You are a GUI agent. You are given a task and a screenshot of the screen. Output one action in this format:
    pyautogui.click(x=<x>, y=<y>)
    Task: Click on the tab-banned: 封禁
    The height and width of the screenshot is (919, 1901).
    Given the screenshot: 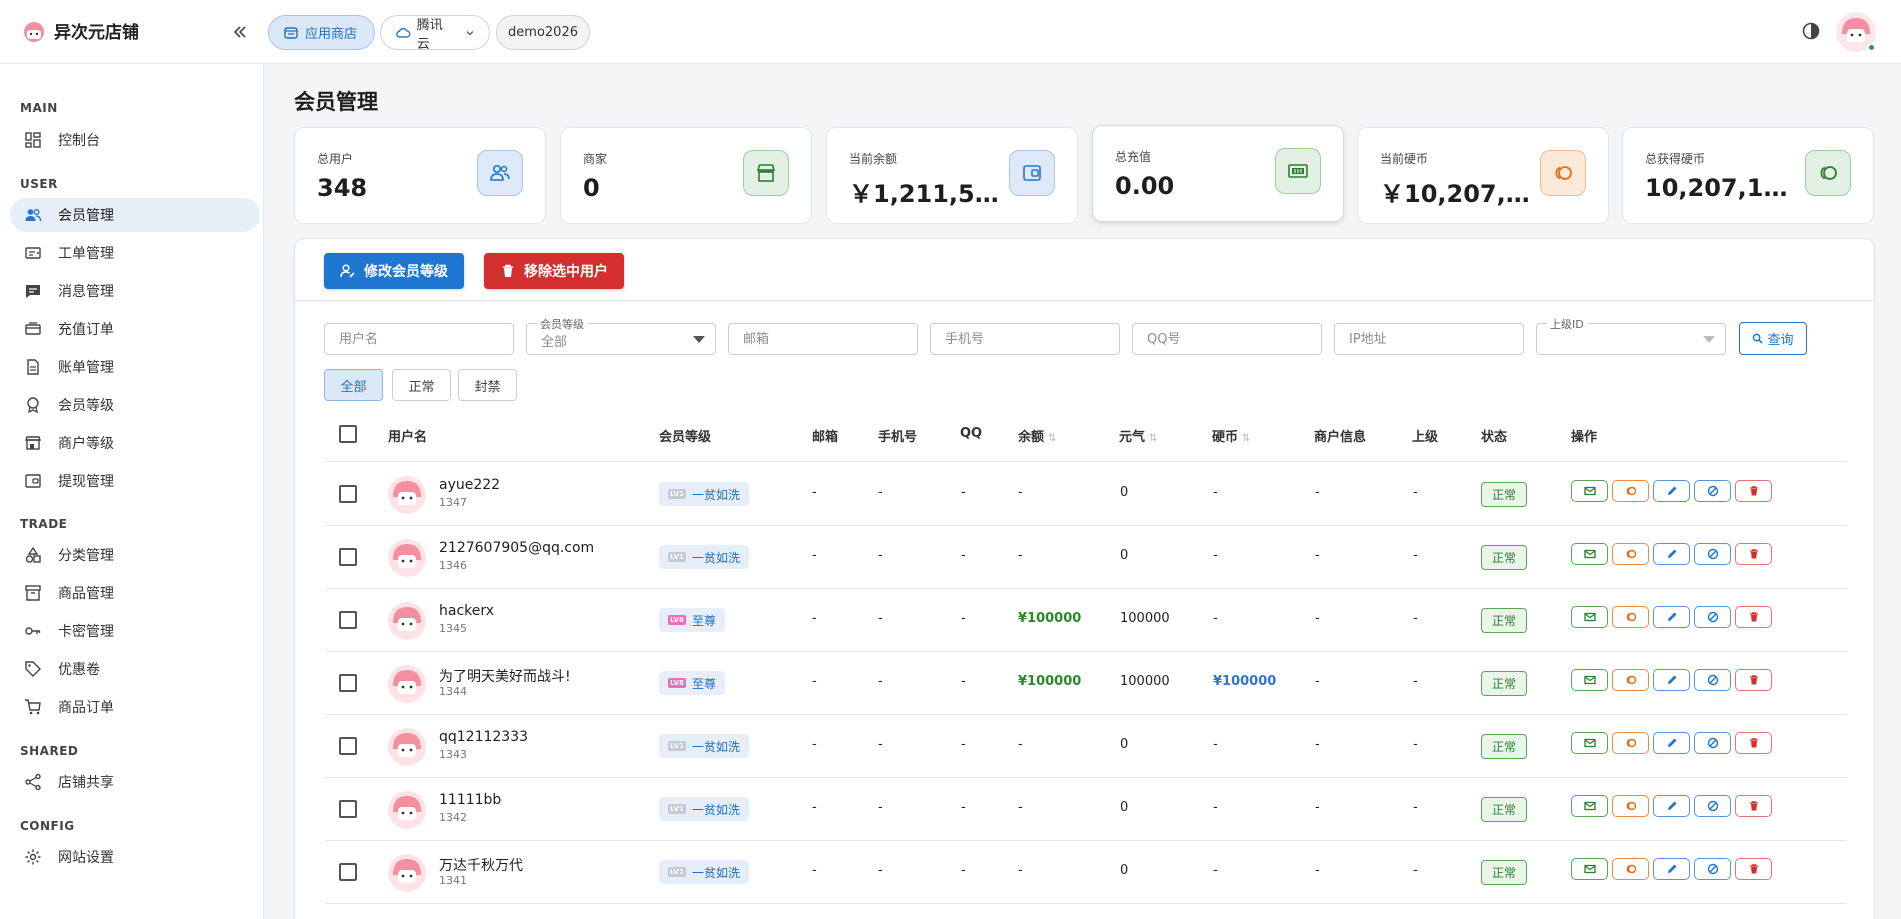 What is the action you would take?
    pyautogui.click(x=487, y=385)
    